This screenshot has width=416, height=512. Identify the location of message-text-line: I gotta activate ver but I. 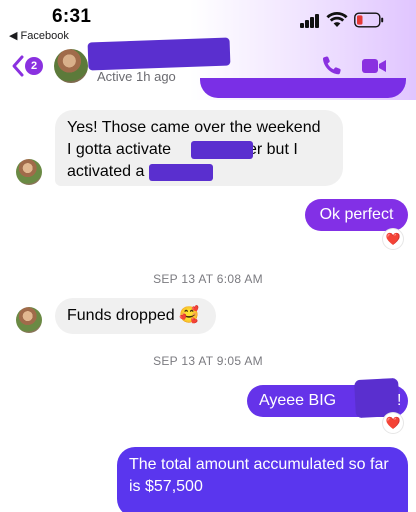
(199, 150).